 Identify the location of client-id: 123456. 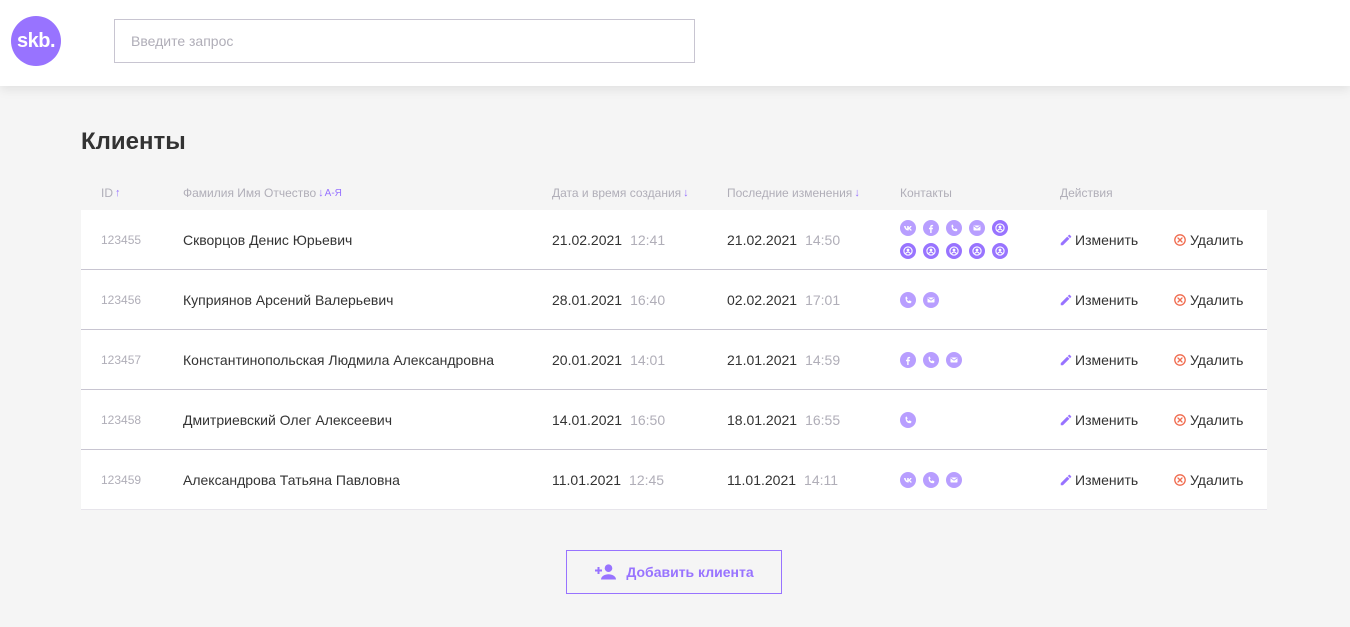
(121, 299).